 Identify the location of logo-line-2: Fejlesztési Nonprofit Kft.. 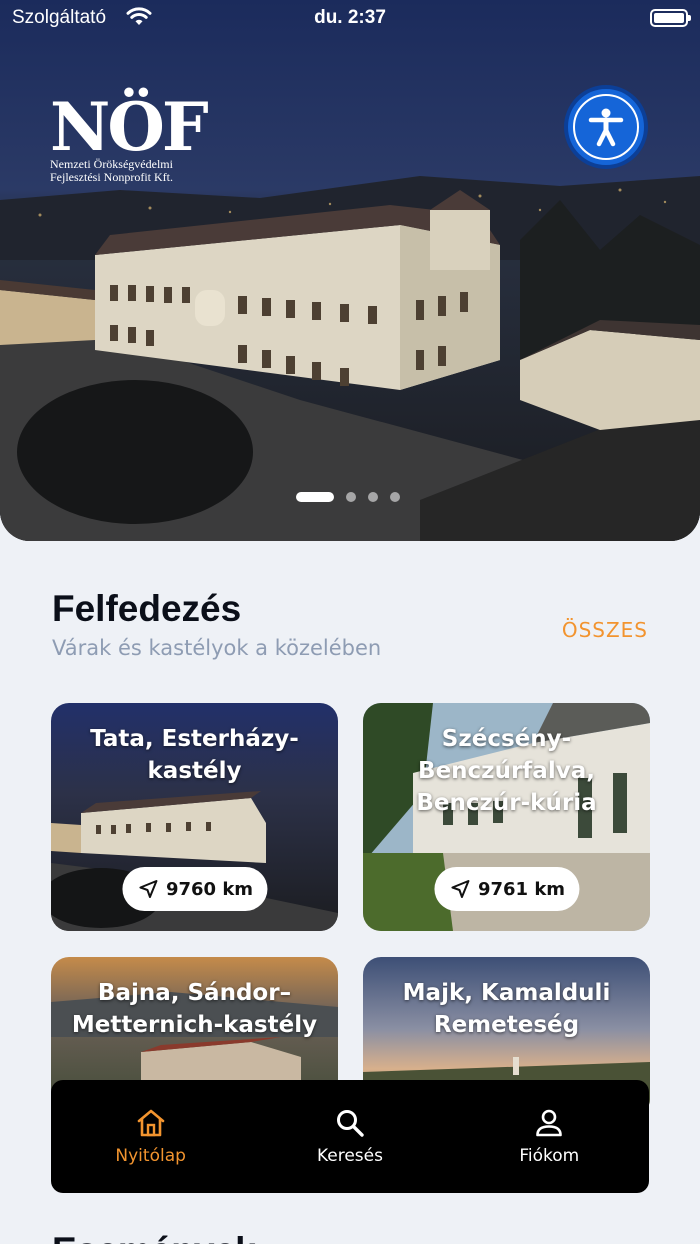
(111, 177).